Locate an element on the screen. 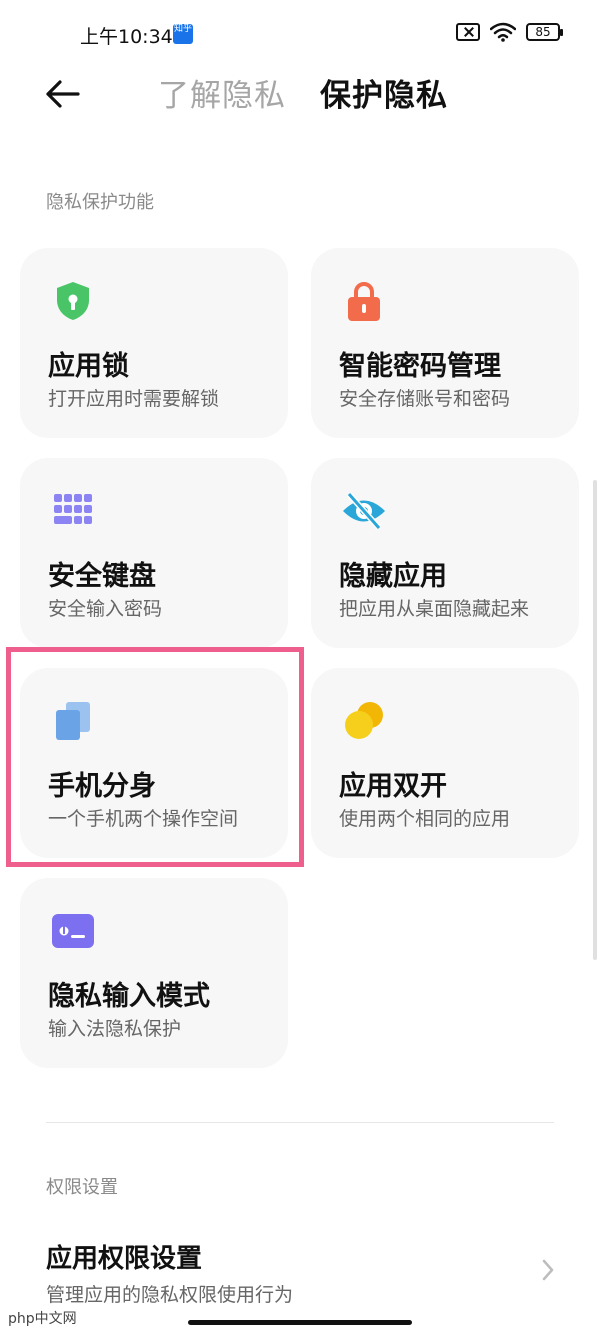  card-title: 应用双开 is located at coordinates (393, 786).